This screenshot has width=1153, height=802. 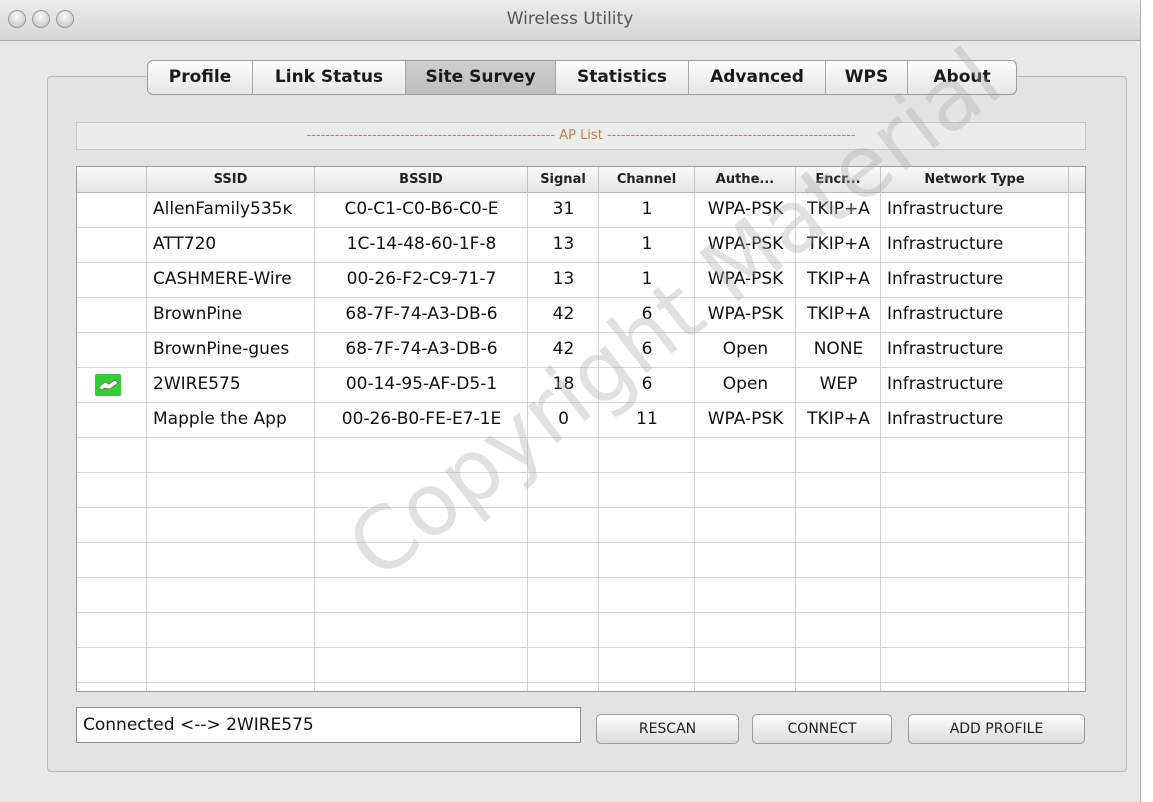 What do you see at coordinates (185, 244) in the screenshot?
I see `cell-ssid: ATT720` at bounding box center [185, 244].